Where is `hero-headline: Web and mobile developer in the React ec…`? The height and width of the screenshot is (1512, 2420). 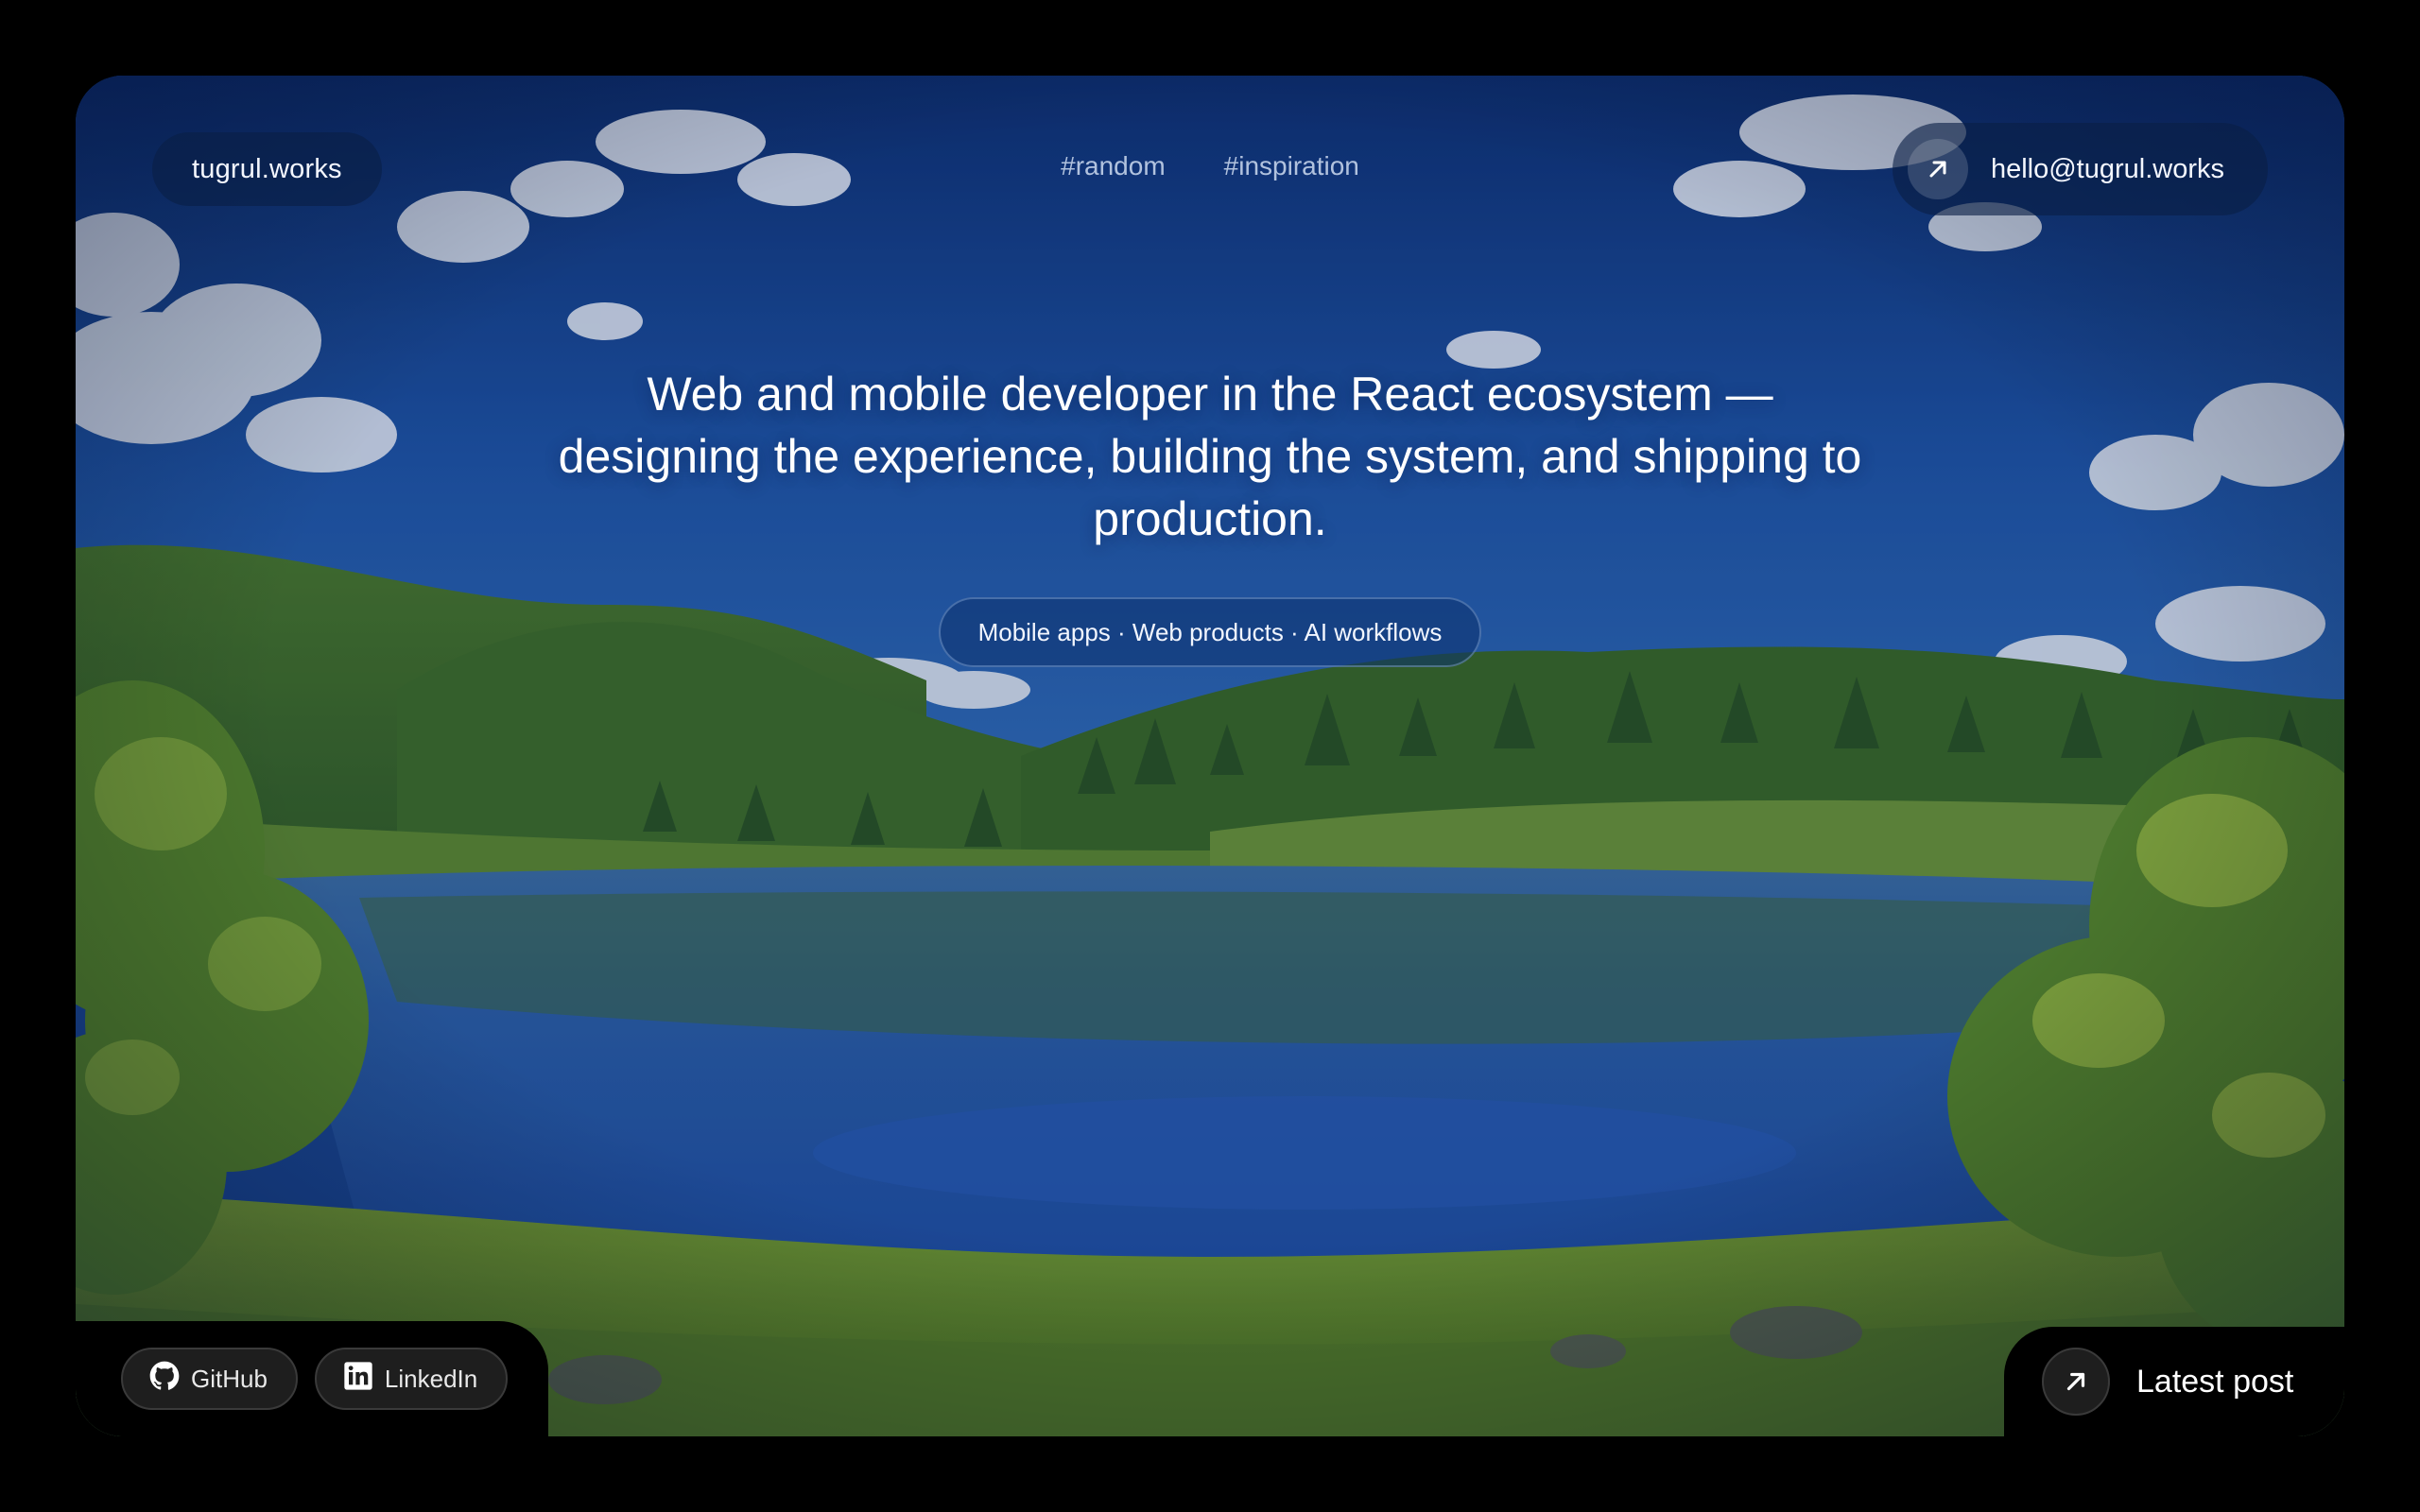
hero-headline: Web and mobile developer in the React ec… is located at coordinates (1210, 456).